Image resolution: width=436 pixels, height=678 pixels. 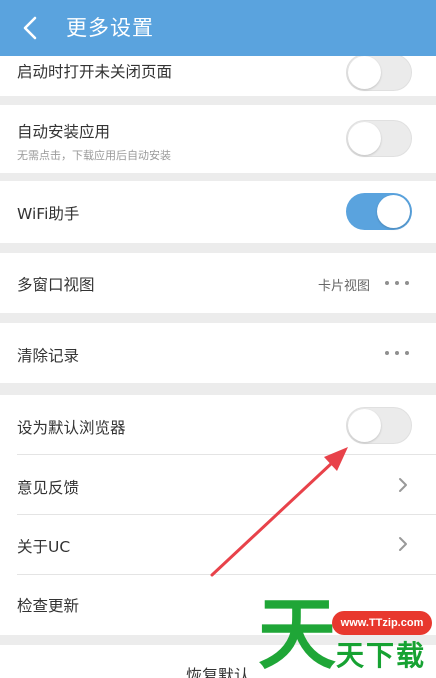 I want to click on setting-about: 关于UC, so click(x=218, y=545).